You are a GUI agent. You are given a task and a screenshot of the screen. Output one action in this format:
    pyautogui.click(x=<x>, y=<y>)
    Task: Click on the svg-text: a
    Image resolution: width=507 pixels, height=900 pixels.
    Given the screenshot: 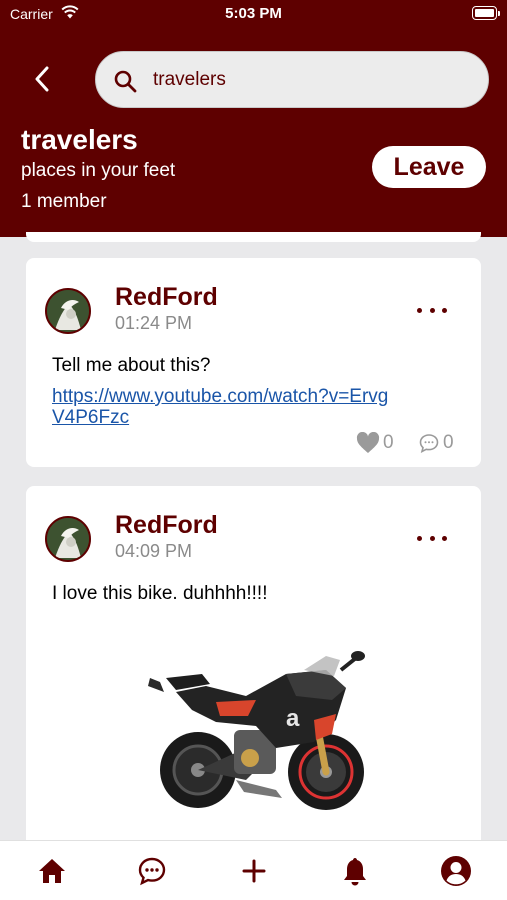 What is the action you would take?
    pyautogui.click(x=293, y=718)
    